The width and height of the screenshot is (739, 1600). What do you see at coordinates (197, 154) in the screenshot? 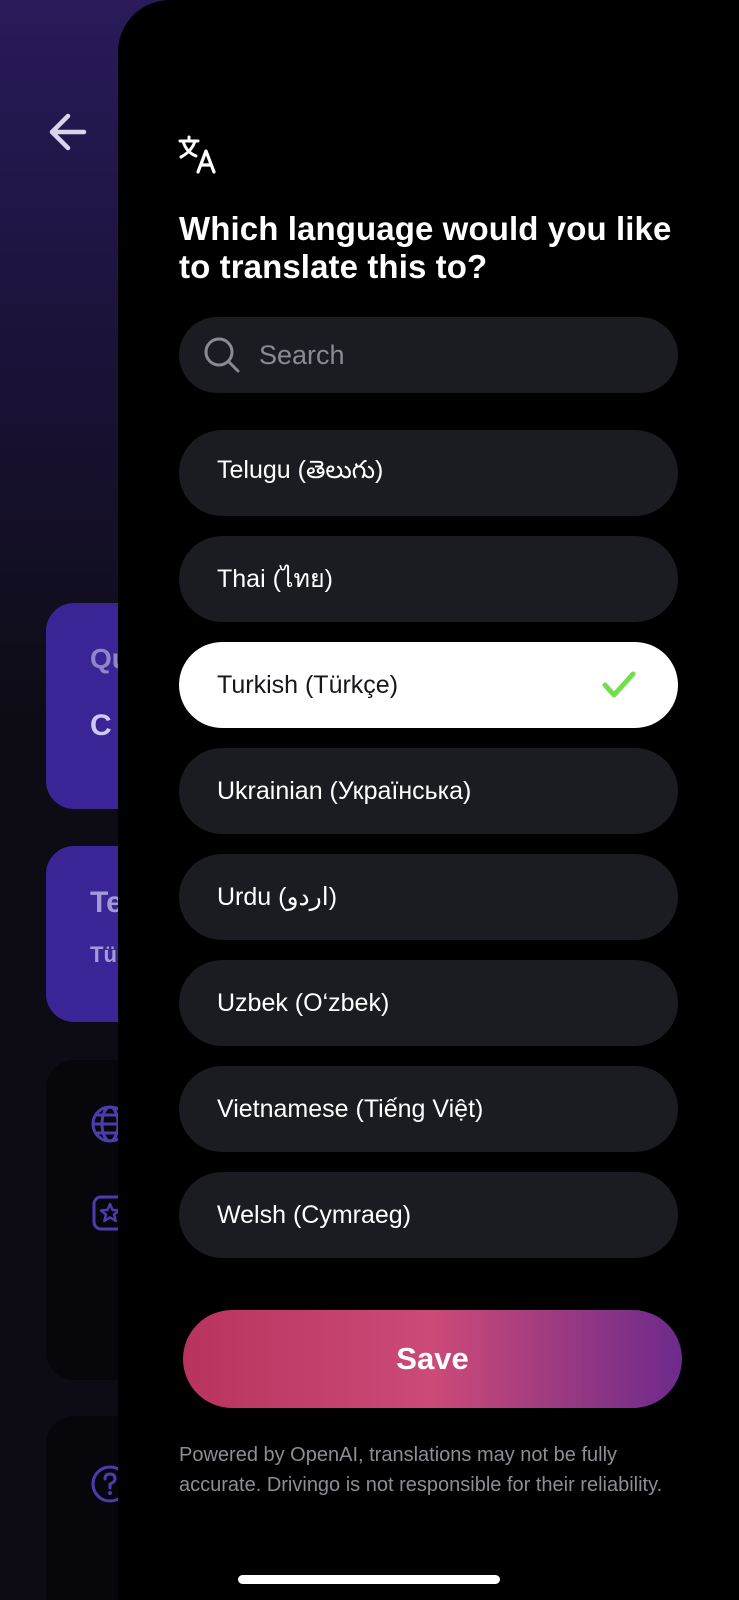
I see `translate-icon` at bounding box center [197, 154].